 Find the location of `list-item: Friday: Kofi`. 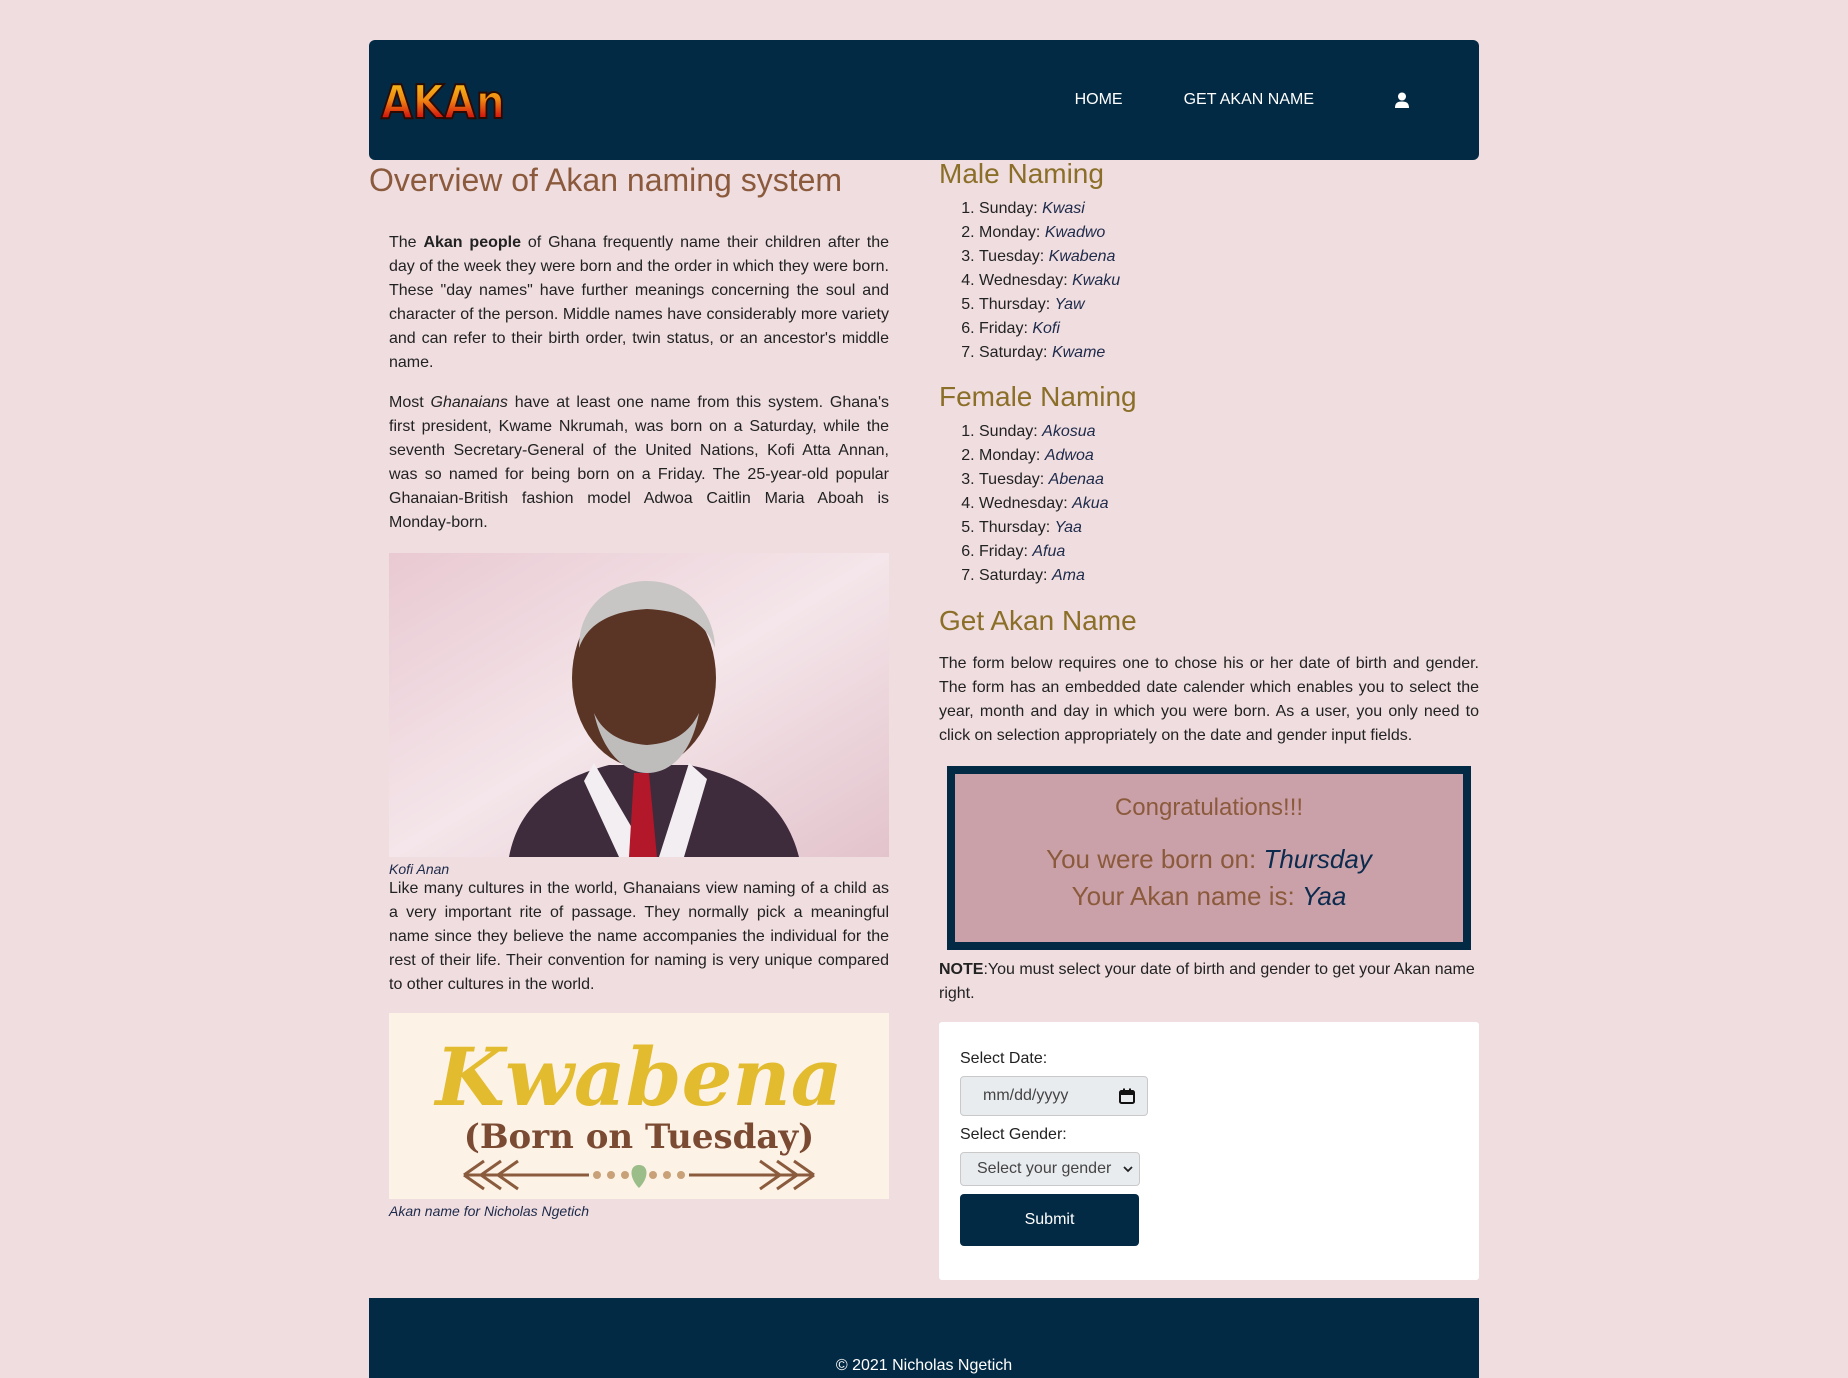

list-item: Friday: Kofi is located at coordinates (1229, 329).